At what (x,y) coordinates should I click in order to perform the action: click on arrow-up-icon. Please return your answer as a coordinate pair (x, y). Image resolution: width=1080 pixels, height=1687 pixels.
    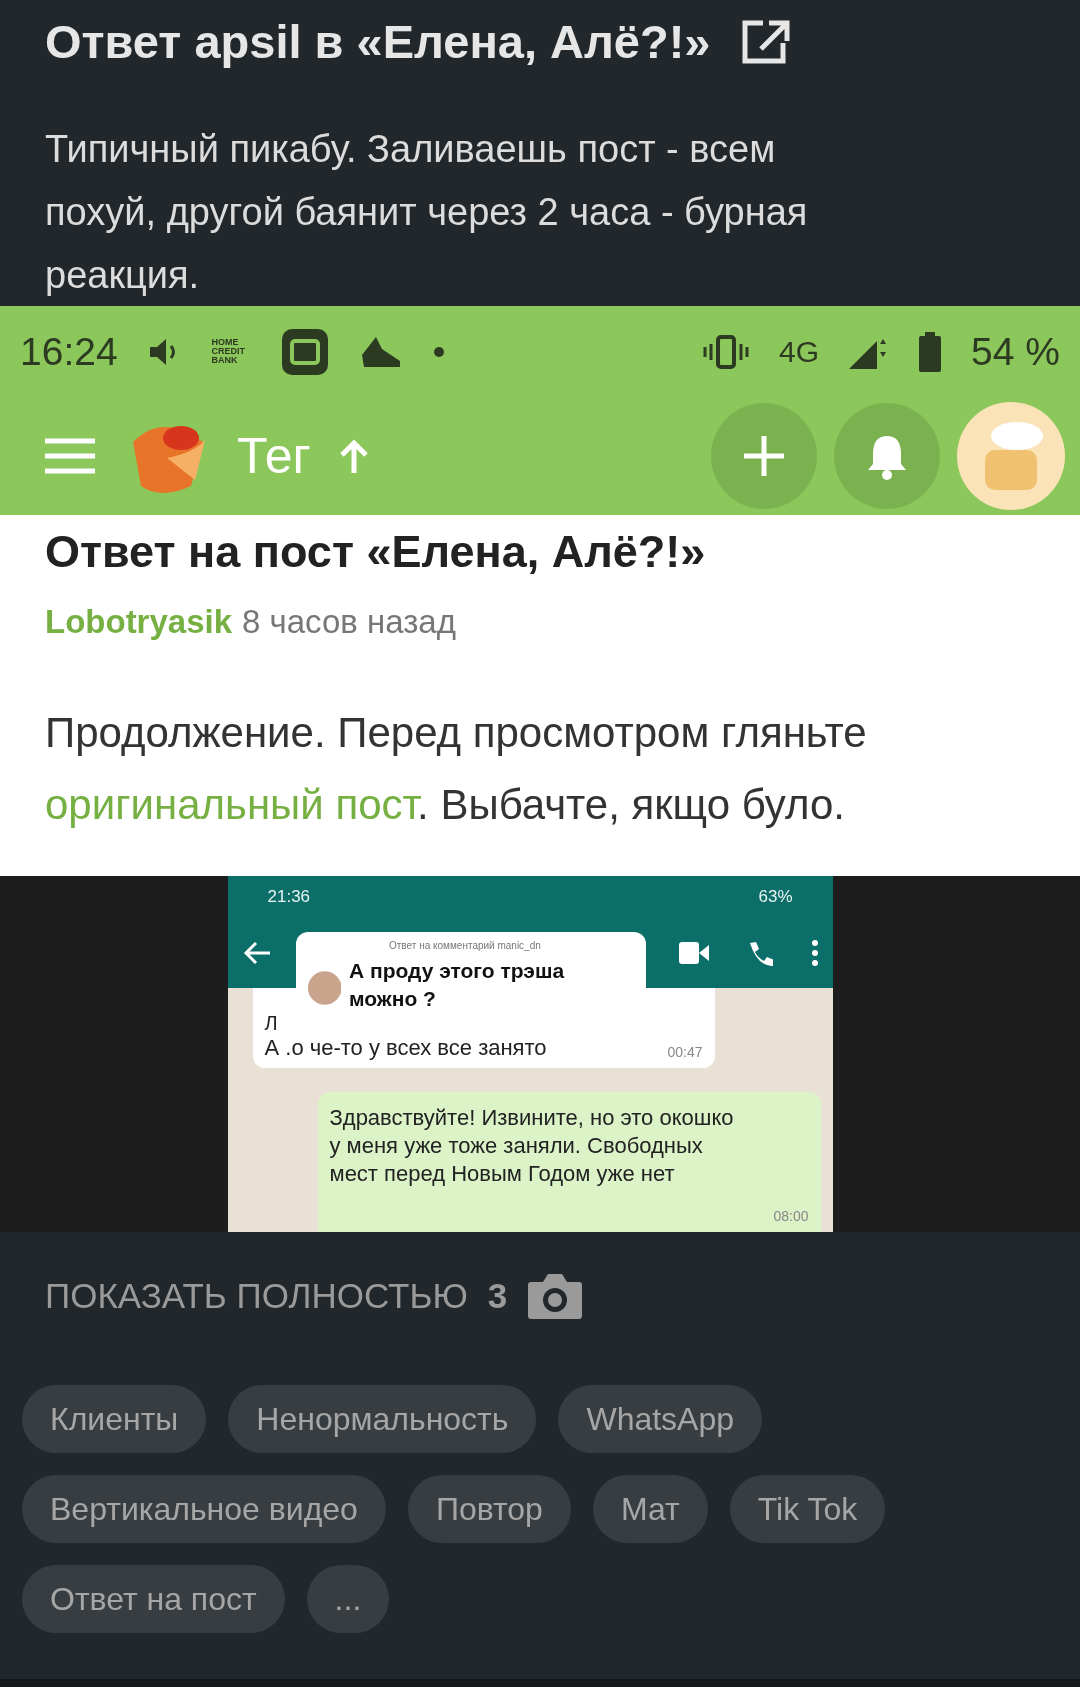
    Looking at the image, I should click on (353, 455).